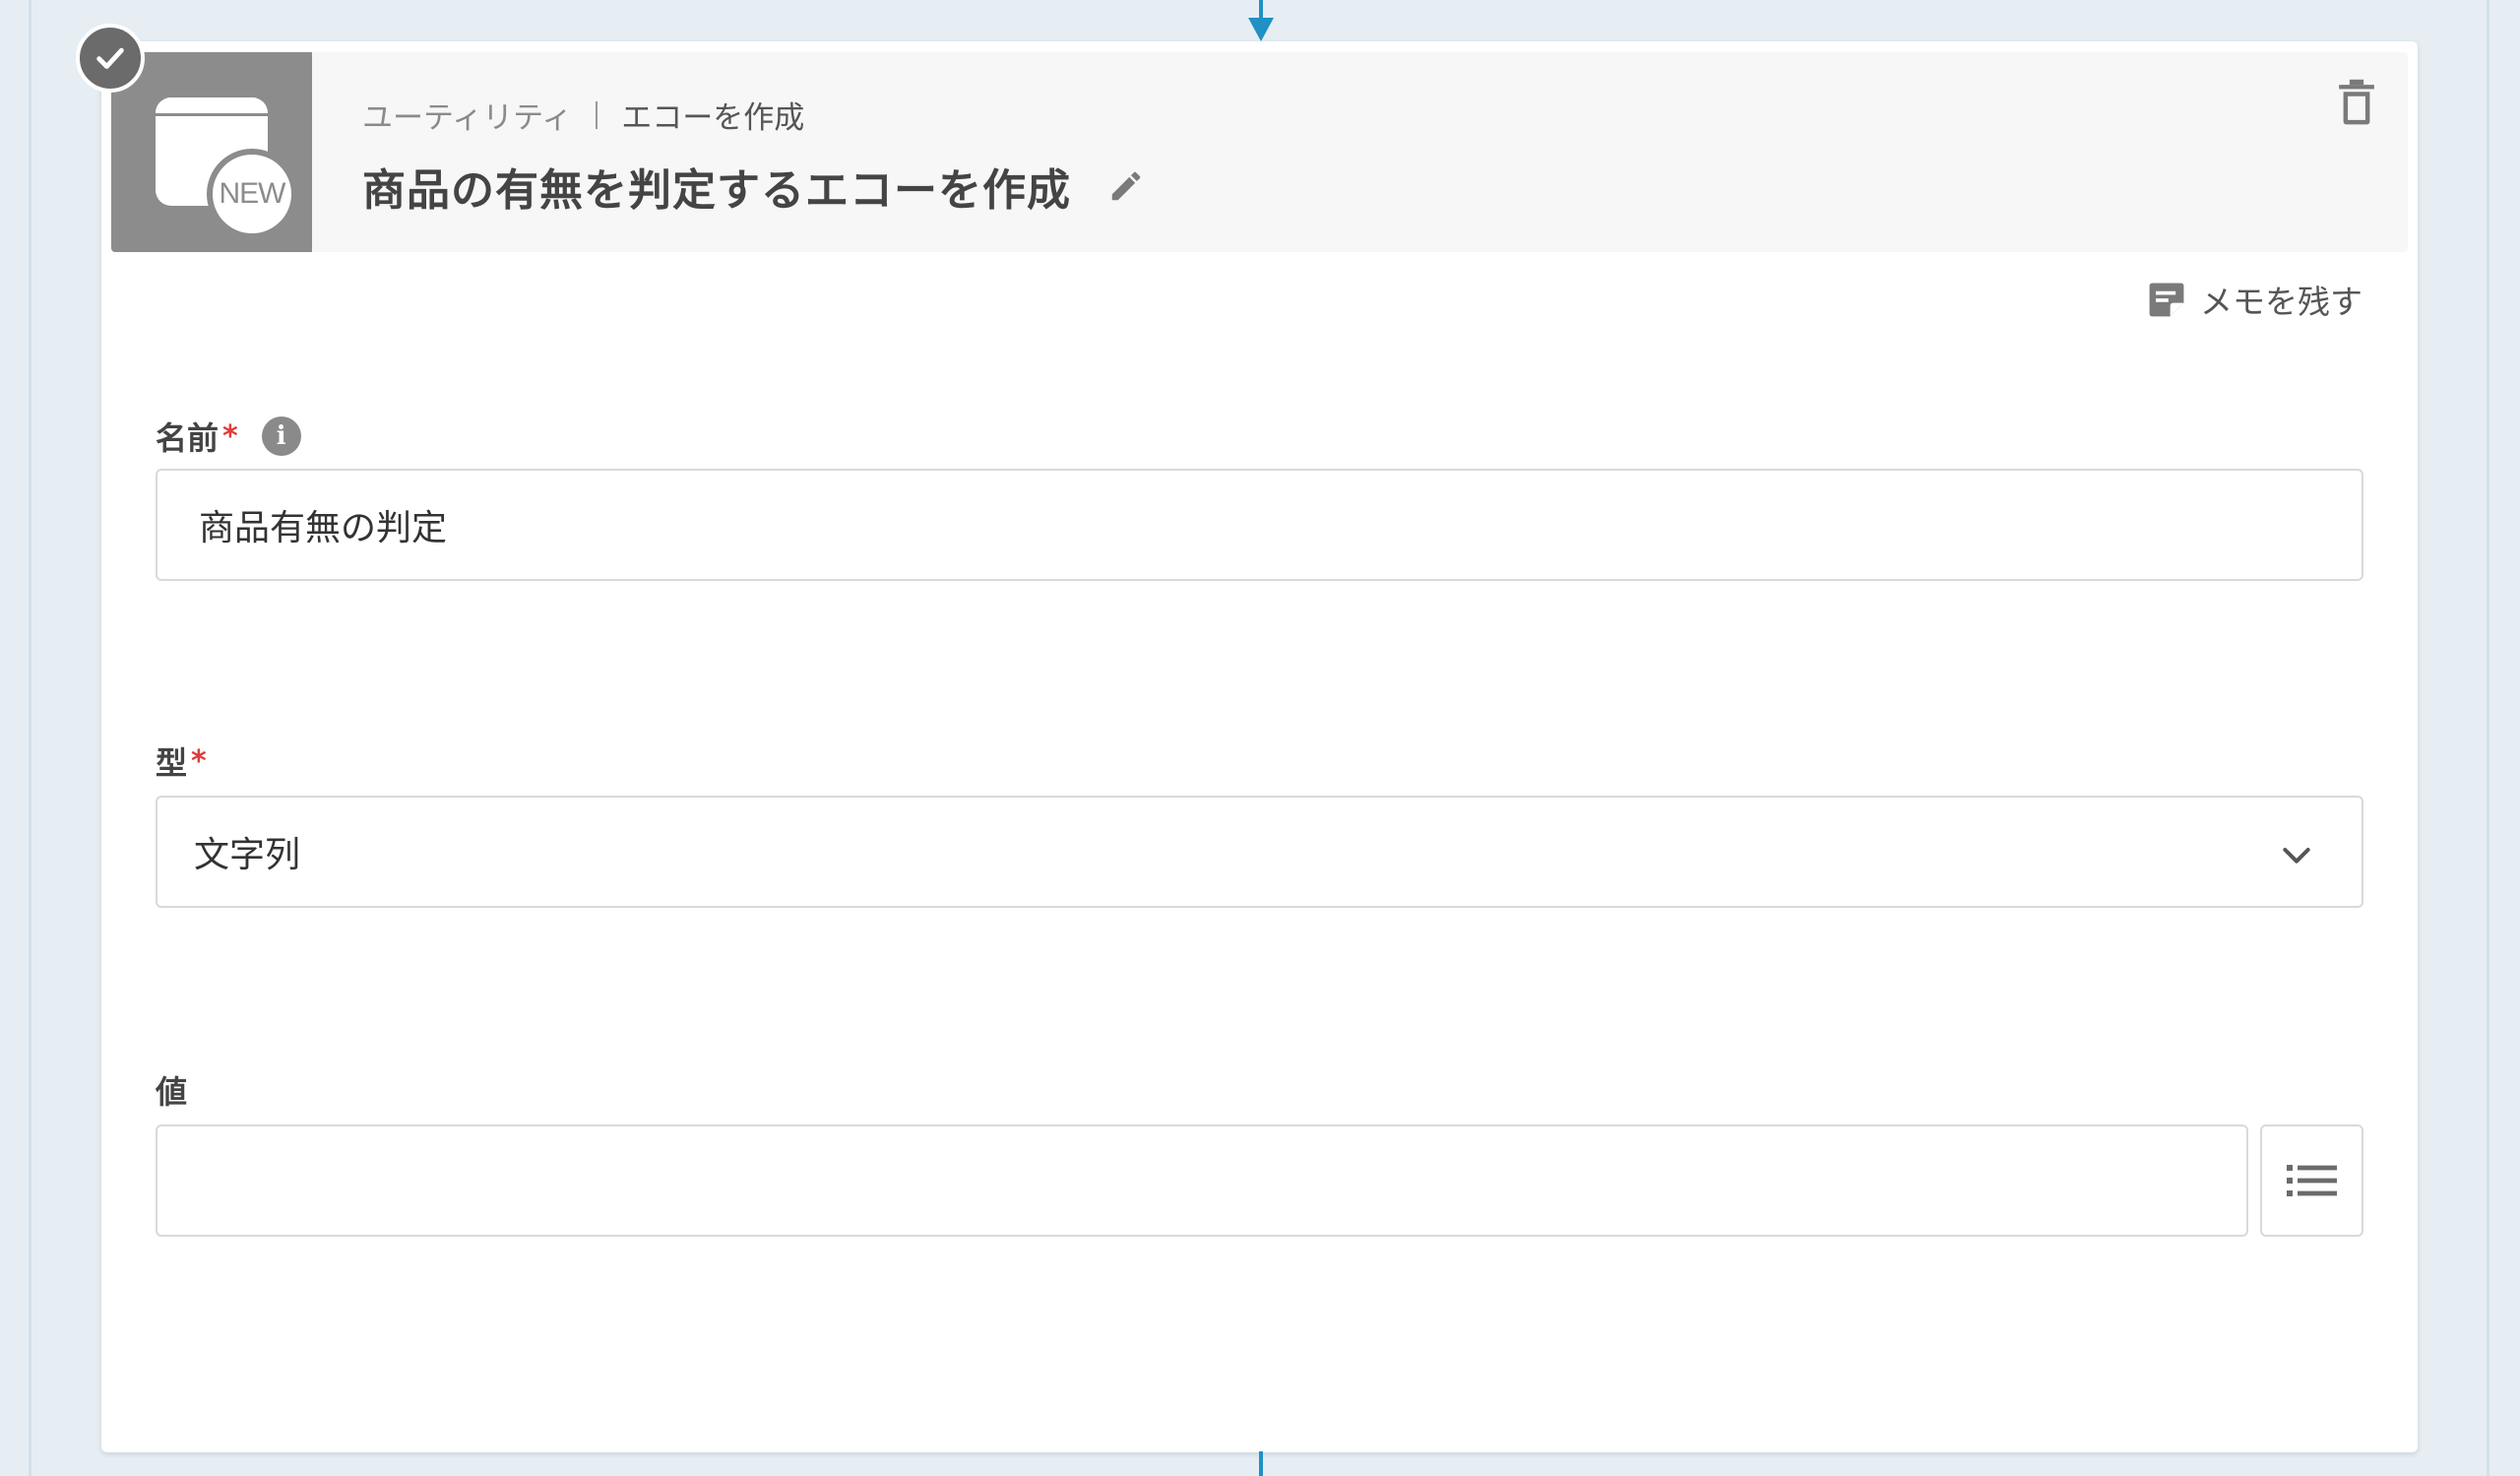 The height and width of the screenshot is (1476, 2520). I want to click on list-icon, so click(2311, 1180).